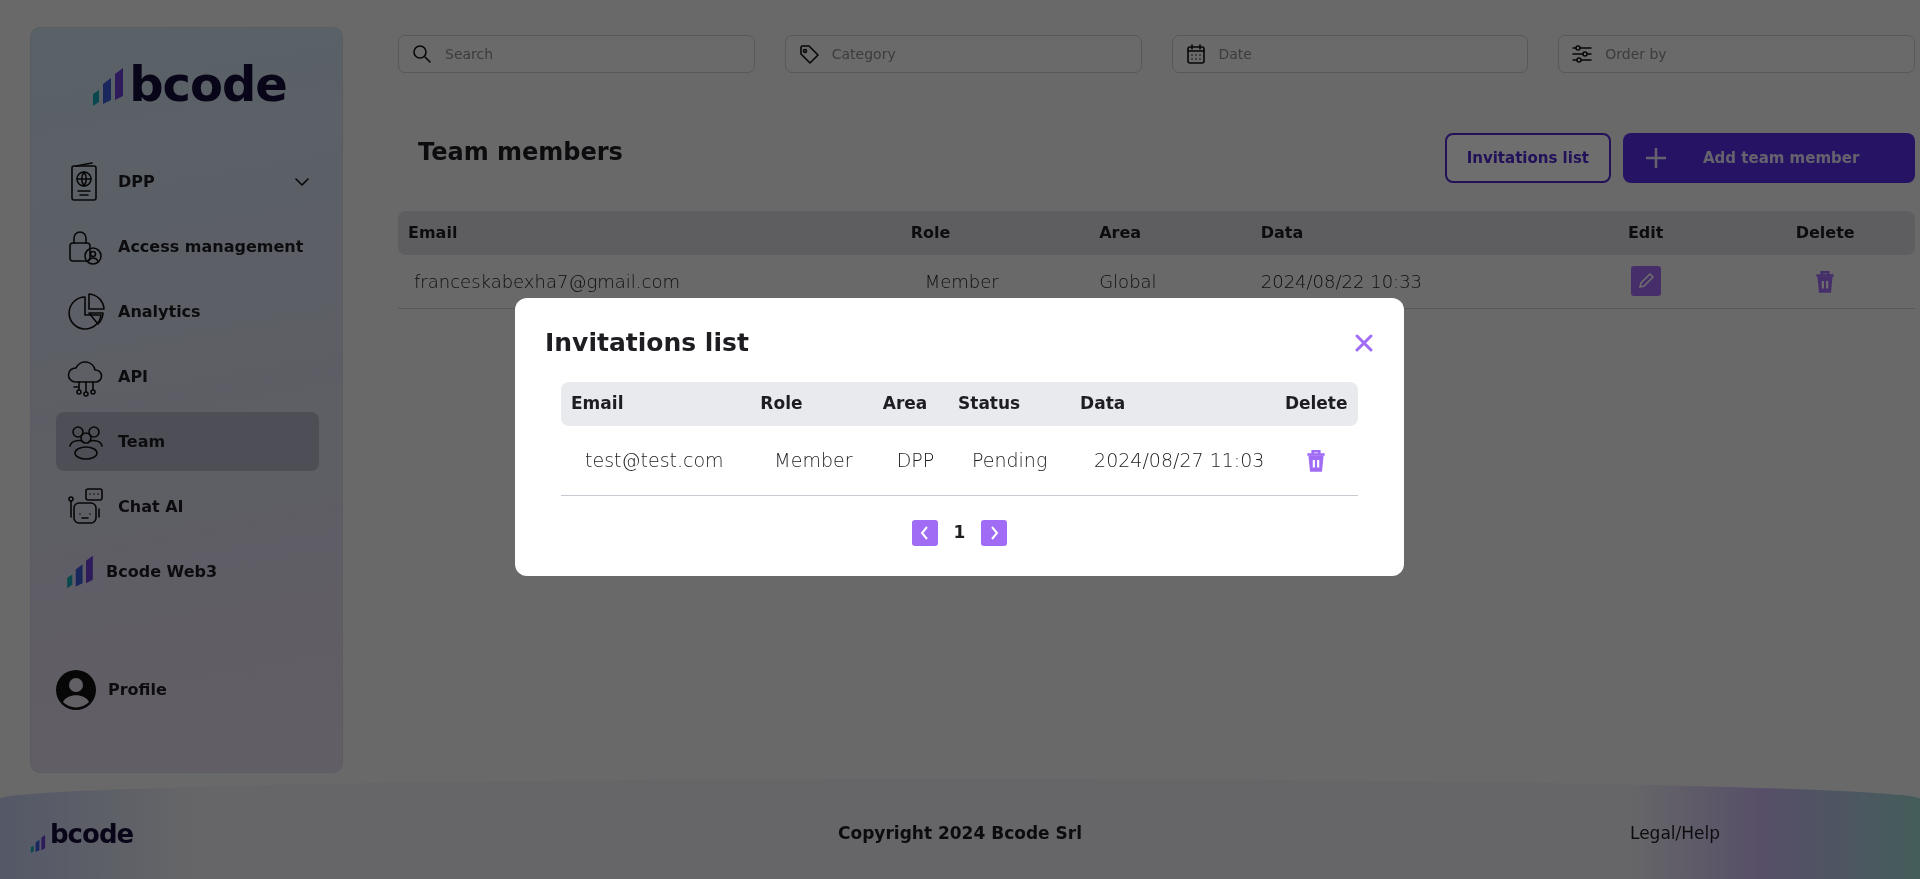 This screenshot has width=1920, height=879. Describe the element at coordinates (1527, 158) in the screenshot. I see `invitations-button: Invitations list` at that location.